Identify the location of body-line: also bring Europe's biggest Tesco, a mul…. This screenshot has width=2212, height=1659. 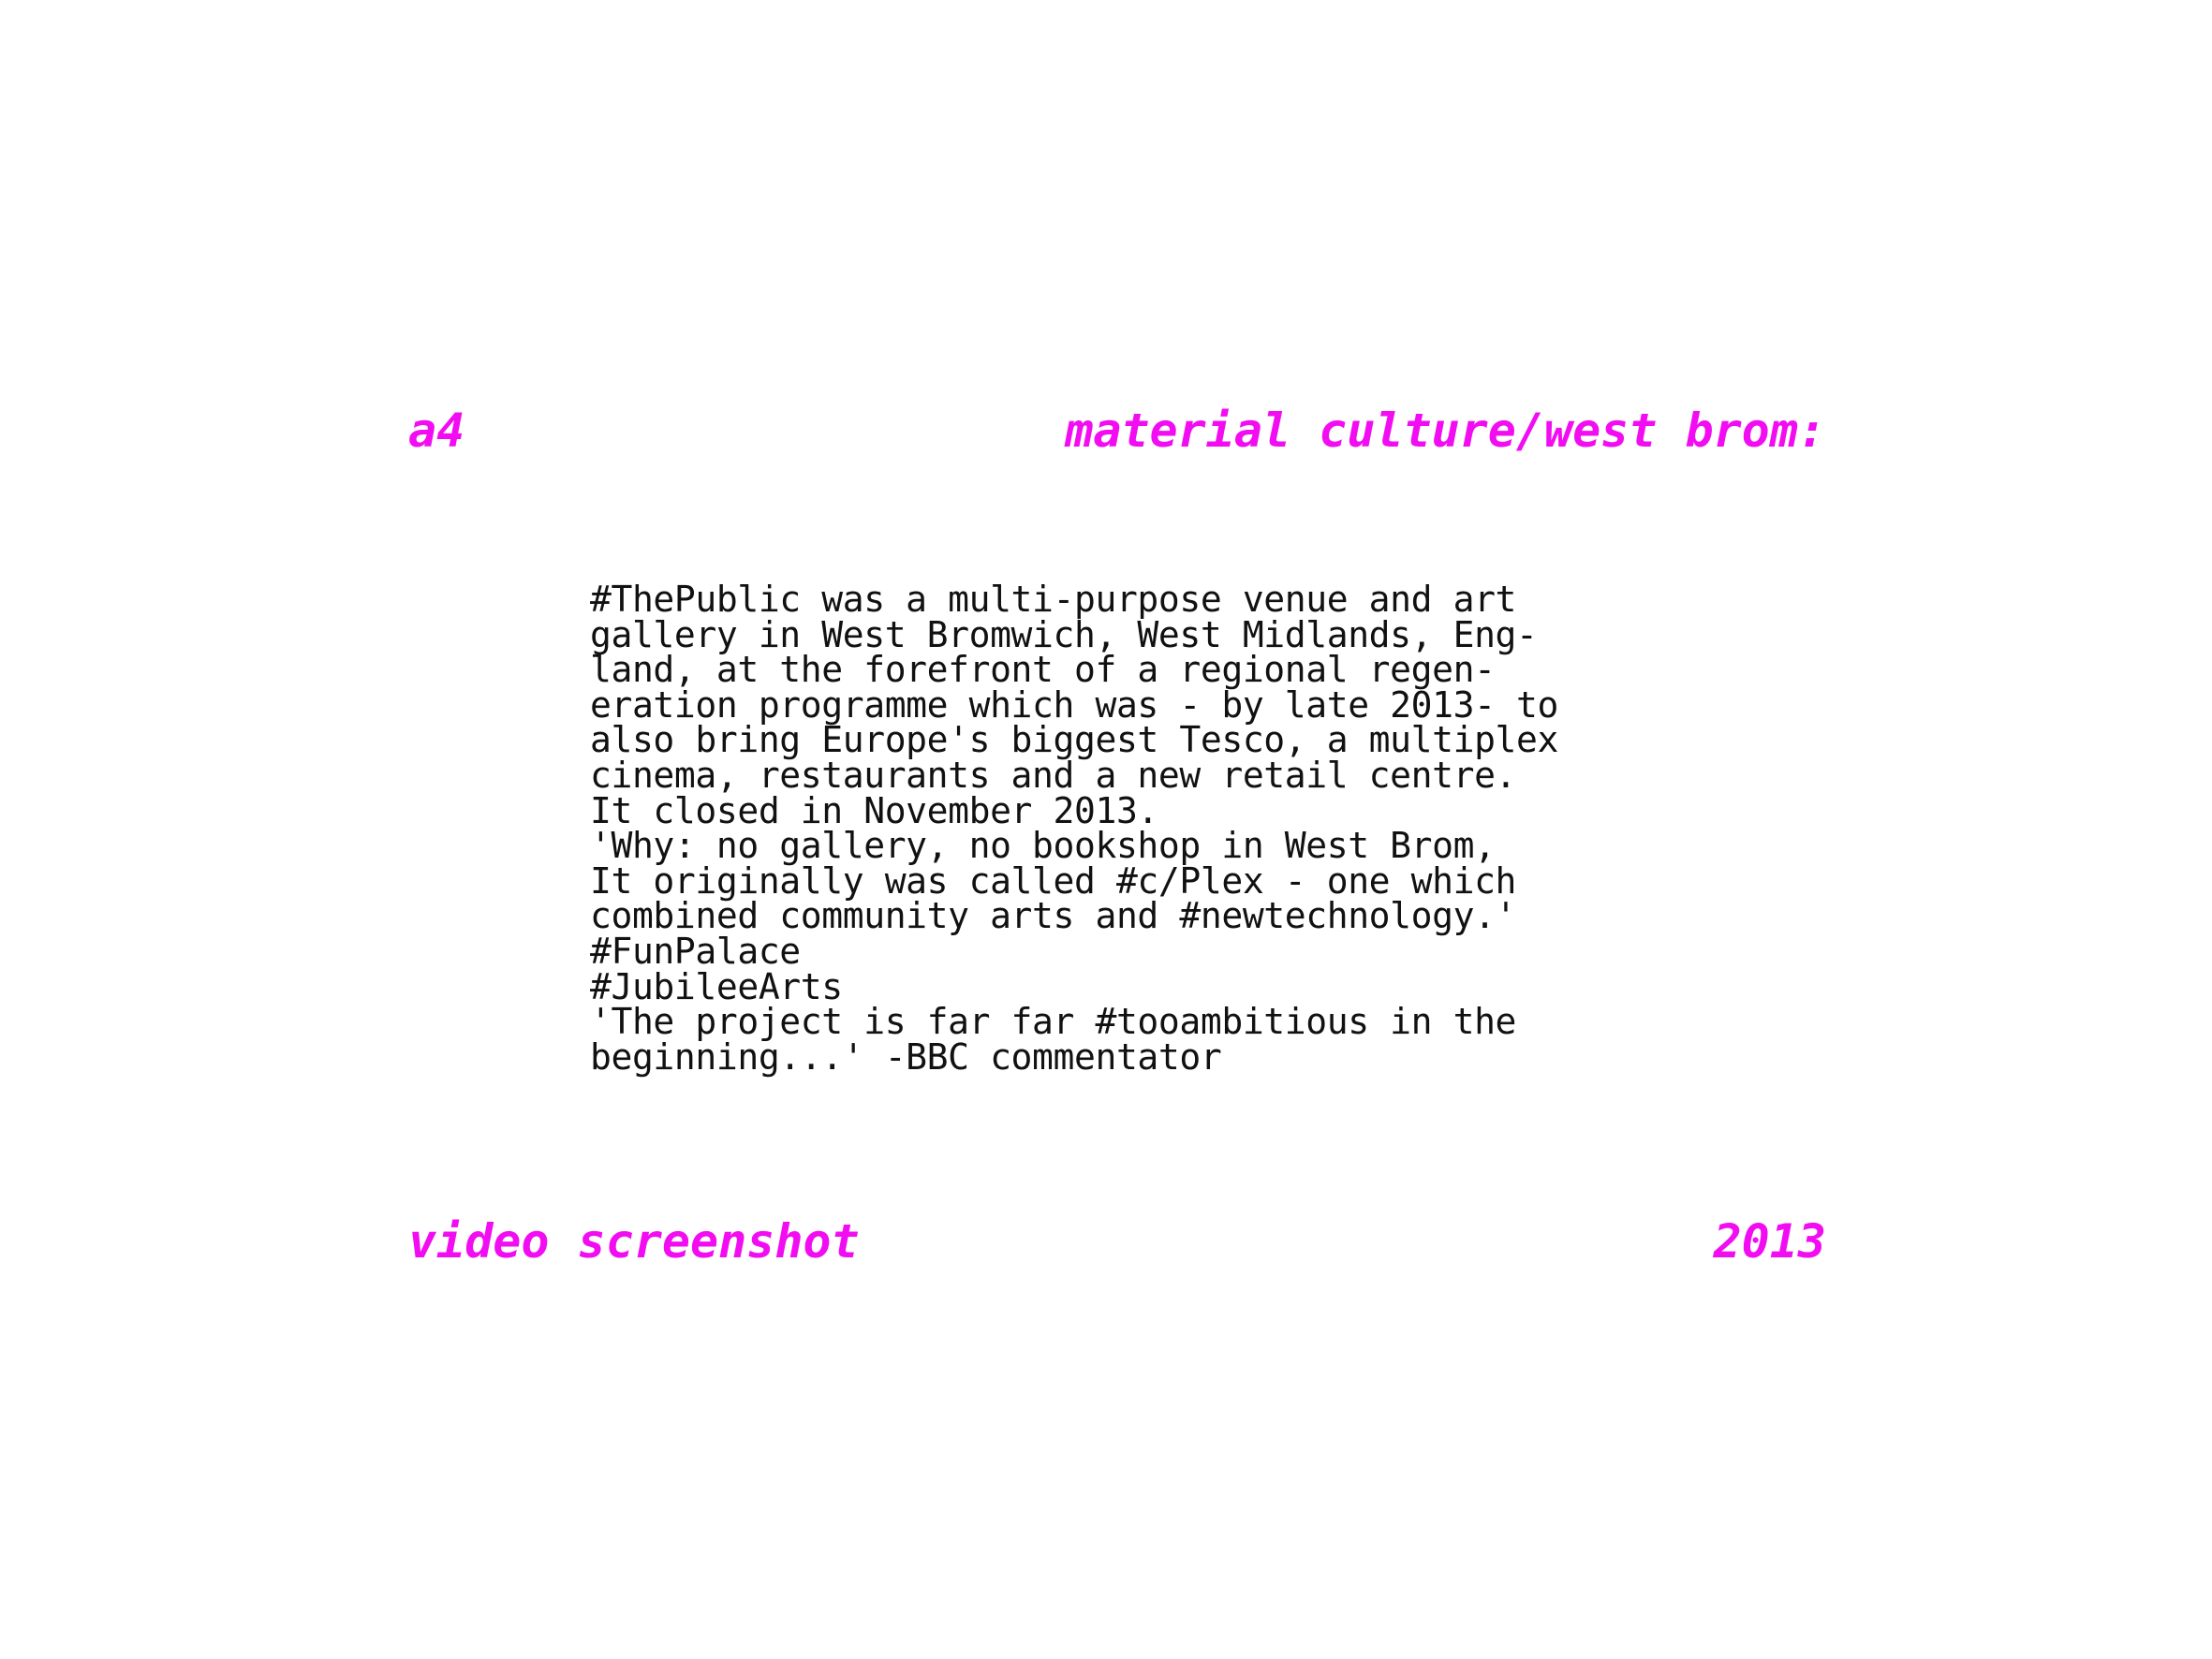
(1074, 740).